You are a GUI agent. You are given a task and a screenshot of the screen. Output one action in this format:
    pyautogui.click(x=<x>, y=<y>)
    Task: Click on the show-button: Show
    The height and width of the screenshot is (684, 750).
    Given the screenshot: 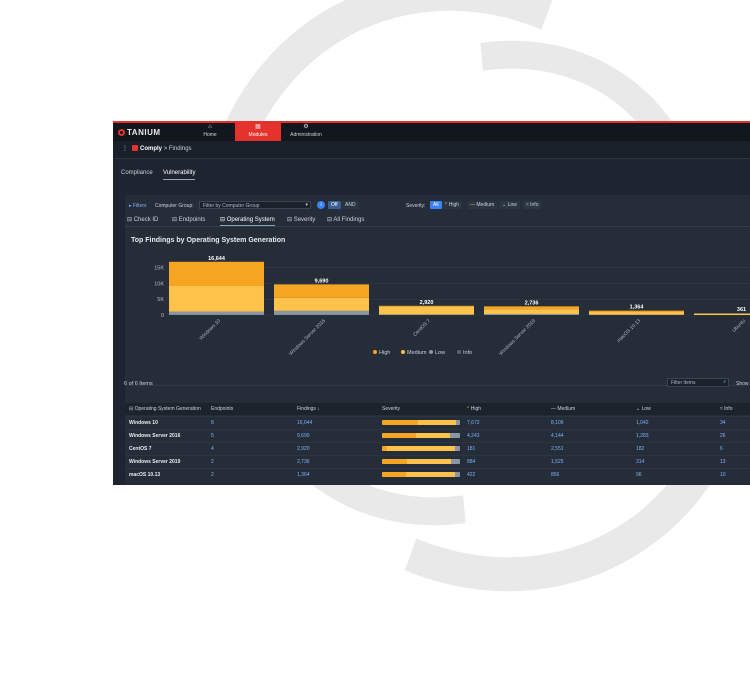 What is the action you would take?
    pyautogui.click(x=742, y=384)
    